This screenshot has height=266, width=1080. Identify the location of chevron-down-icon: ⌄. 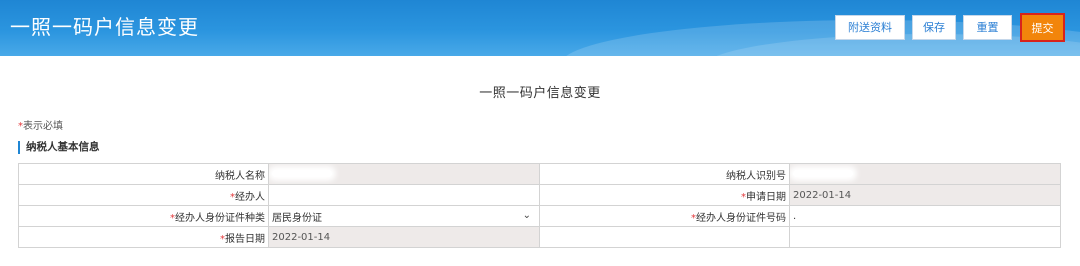
(527, 215).